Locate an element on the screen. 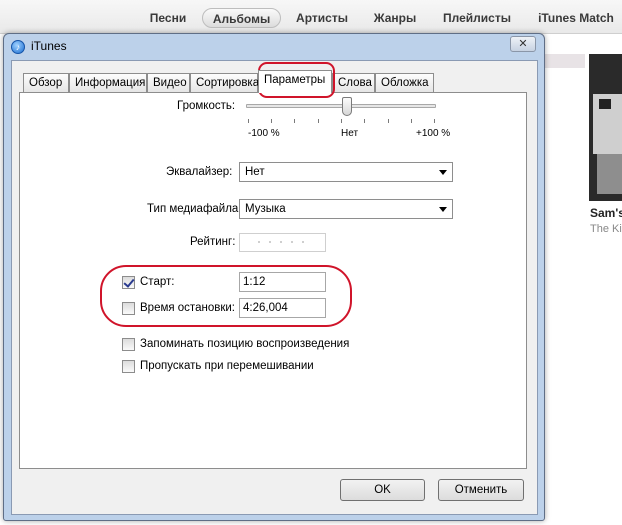 The height and width of the screenshot is (525, 622). close-icon: ✕ is located at coordinates (523, 44).